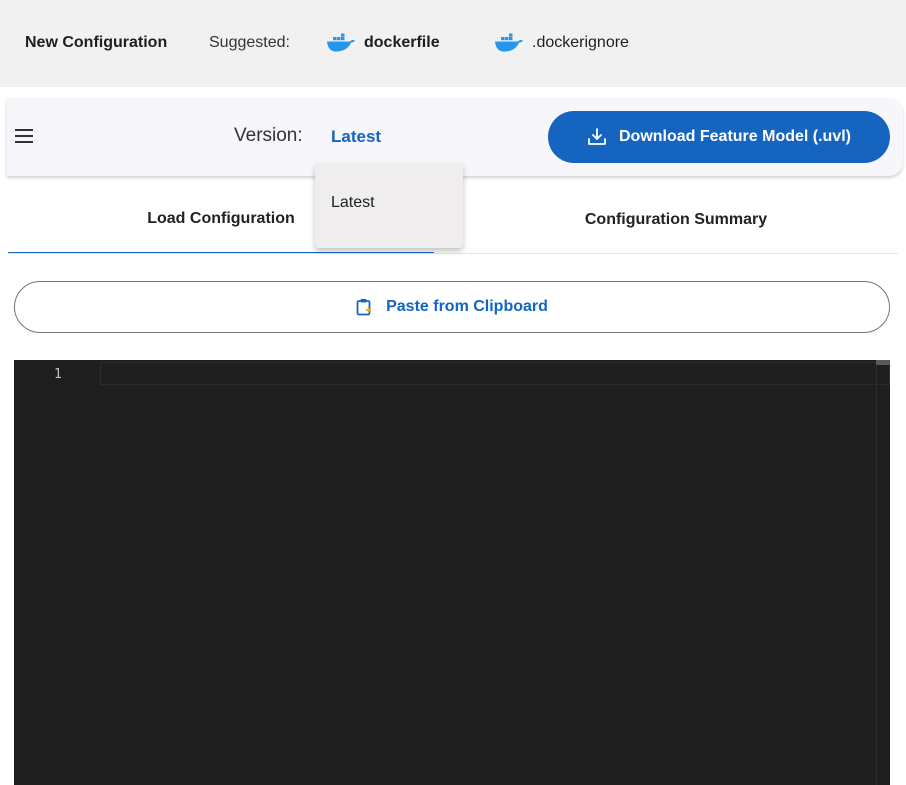 Image resolution: width=906 pixels, height=785 pixels. What do you see at coordinates (883, 572) in the screenshot?
I see `editor-scrollbar` at bounding box center [883, 572].